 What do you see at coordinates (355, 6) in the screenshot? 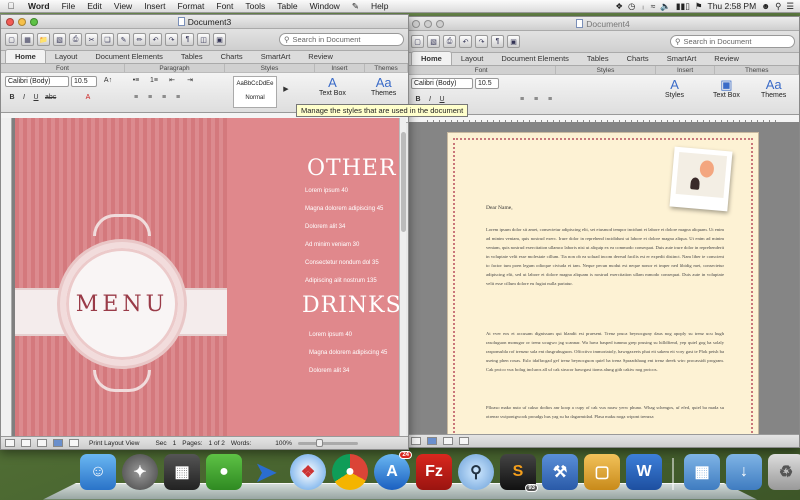
I see `menu-scripts-icon: ✎` at bounding box center [355, 6].